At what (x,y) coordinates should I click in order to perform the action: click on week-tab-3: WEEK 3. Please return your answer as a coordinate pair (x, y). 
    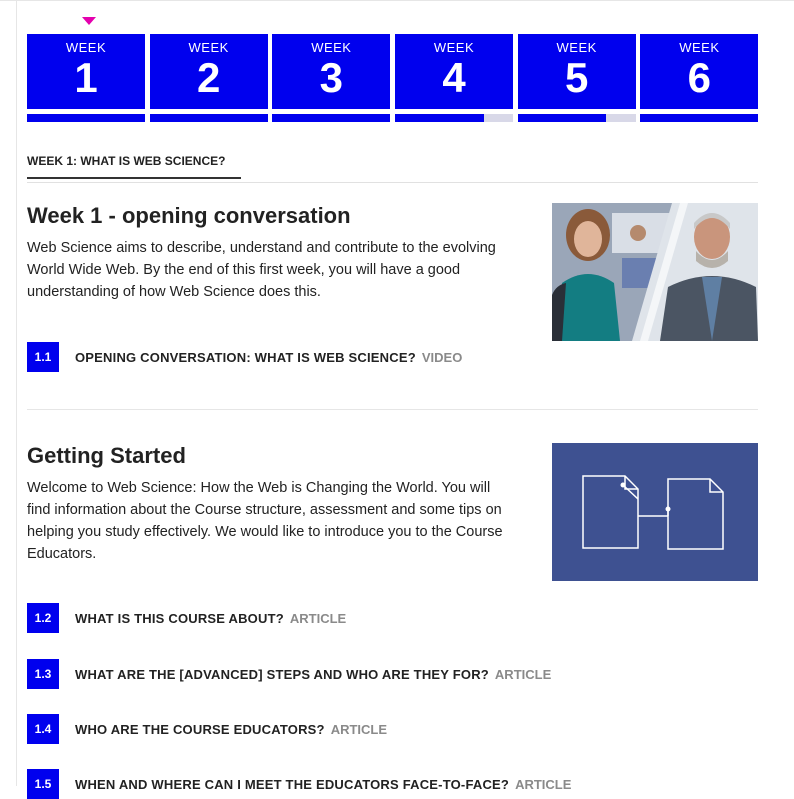
    Looking at the image, I should click on (331, 78).